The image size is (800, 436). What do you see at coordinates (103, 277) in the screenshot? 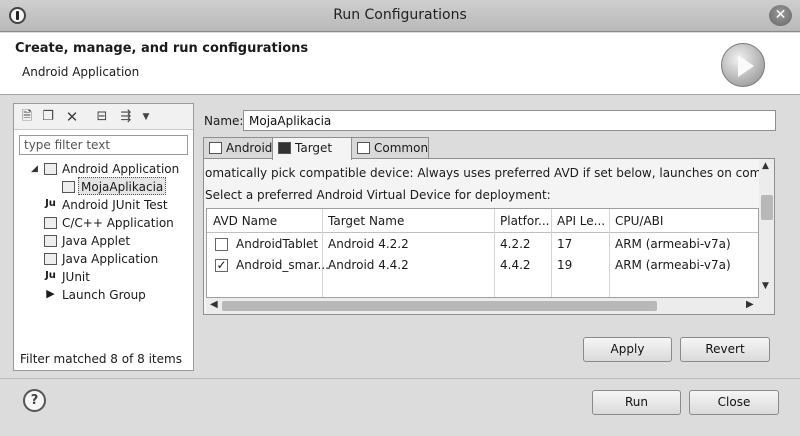
I see `tree-item-junit: Ju JUnit` at bounding box center [103, 277].